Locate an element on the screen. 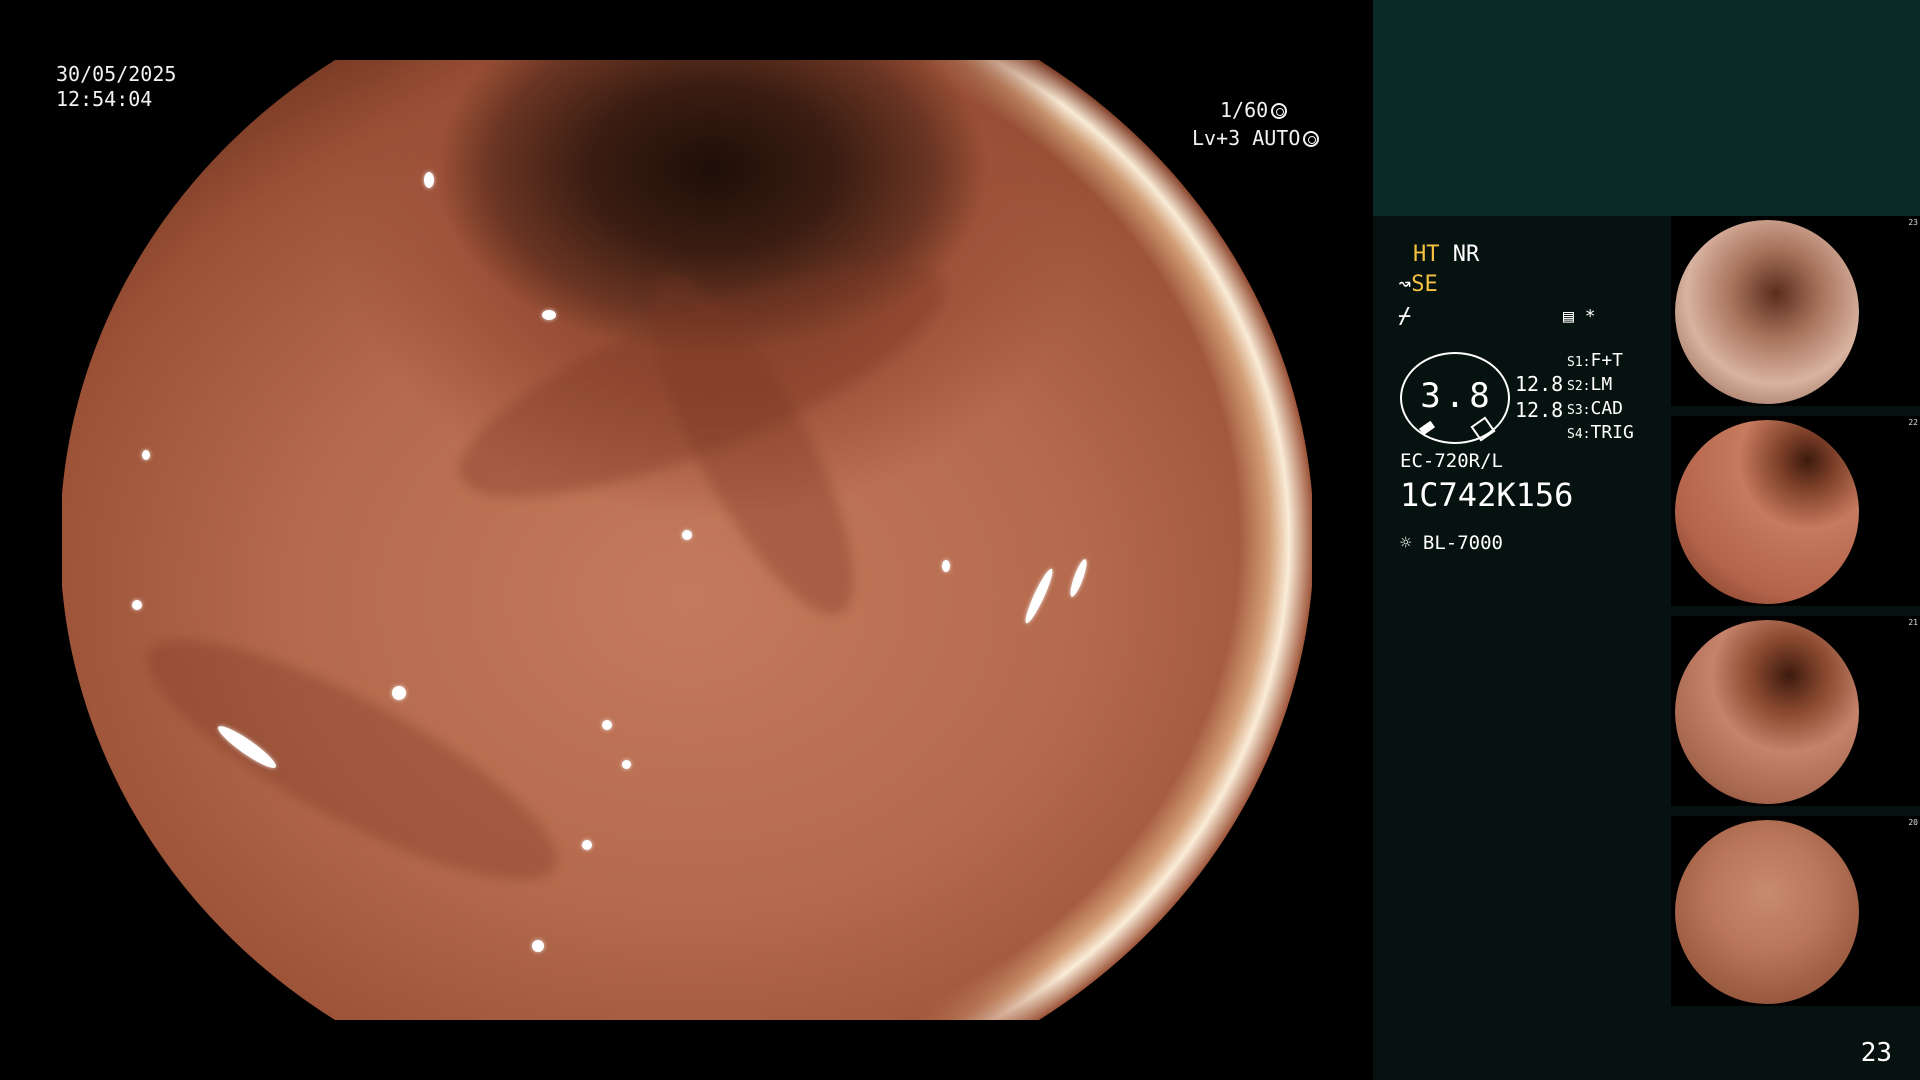 The width and height of the screenshot is (1920, 1080). s2-label: S2: is located at coordinates (1579, 386).